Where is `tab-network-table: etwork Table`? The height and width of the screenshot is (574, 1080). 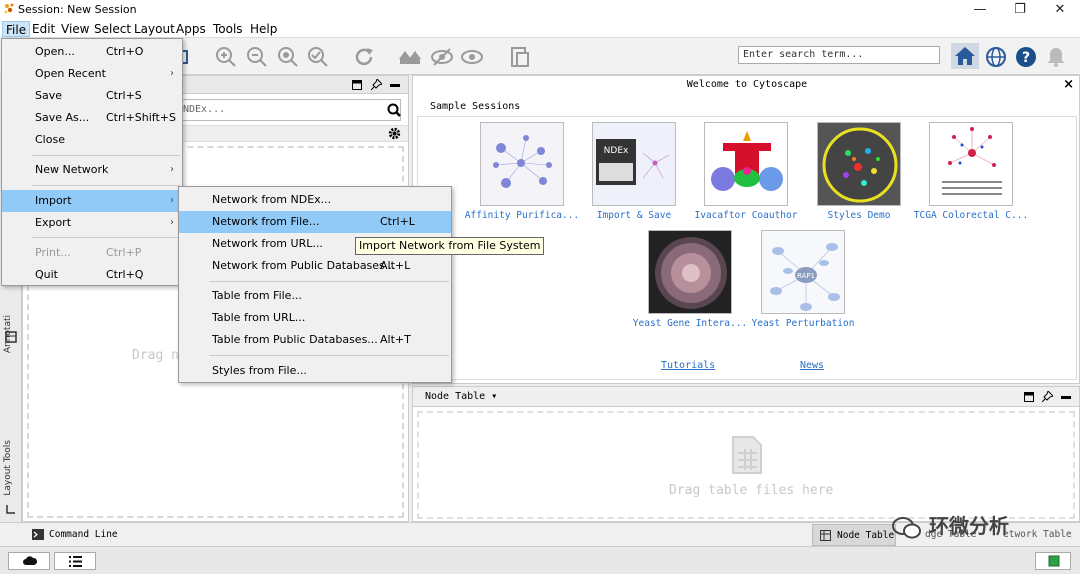 tab-network-table: etwork Table is located at coordinates (1037, 534).